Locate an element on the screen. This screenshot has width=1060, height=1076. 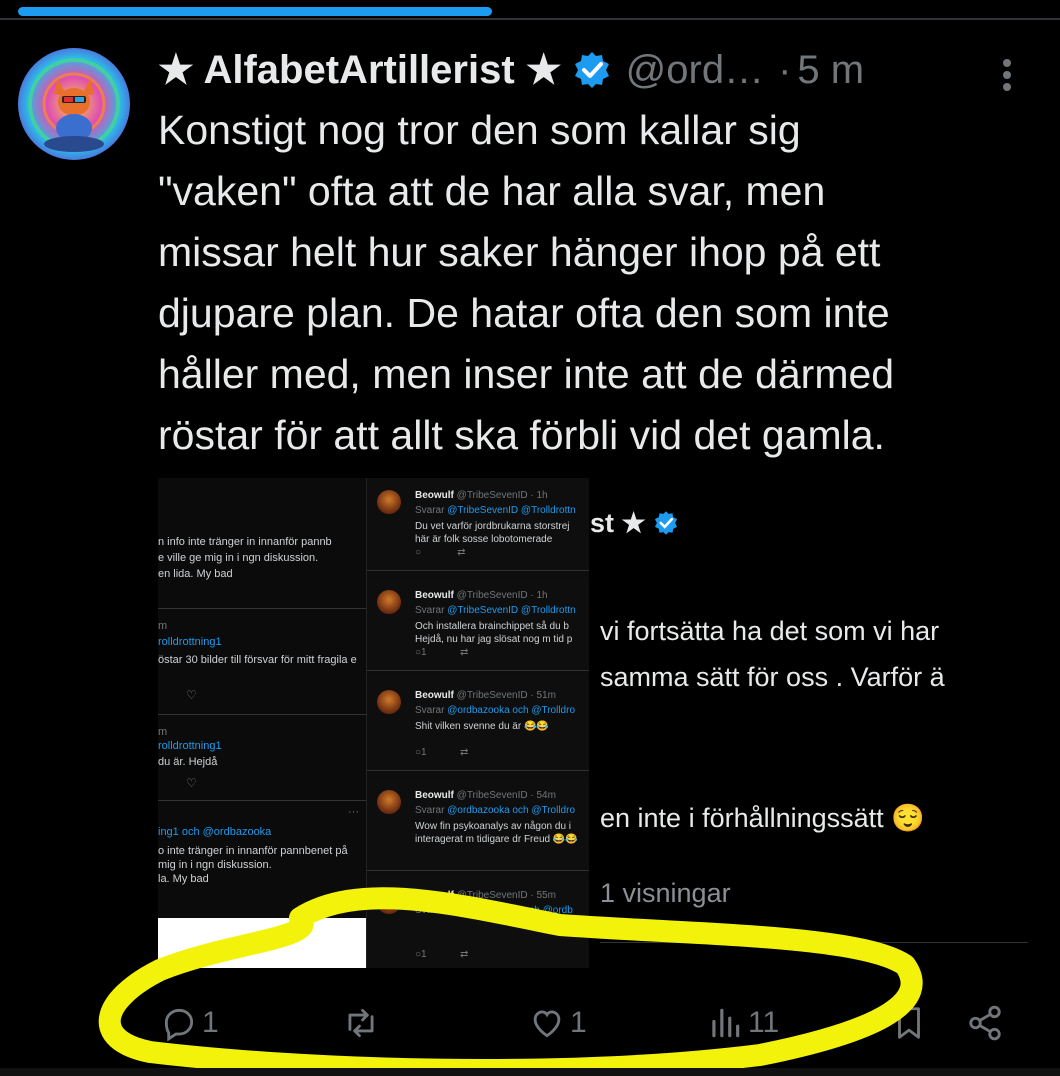
author-name: ★ AlfabetArtillerist ★ is located at coordinates (360, 70).